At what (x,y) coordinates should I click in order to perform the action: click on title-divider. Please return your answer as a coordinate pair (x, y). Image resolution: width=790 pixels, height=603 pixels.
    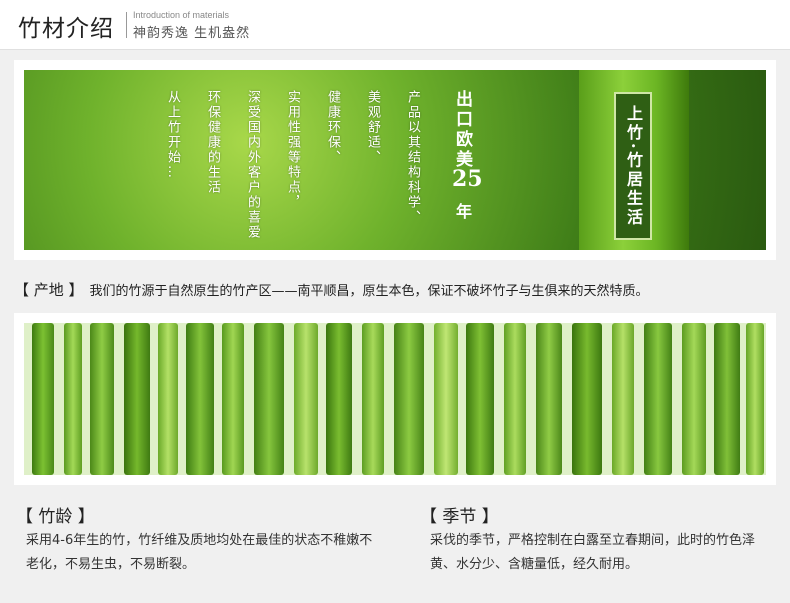
    Looking at the image, I should click on (126, 25).